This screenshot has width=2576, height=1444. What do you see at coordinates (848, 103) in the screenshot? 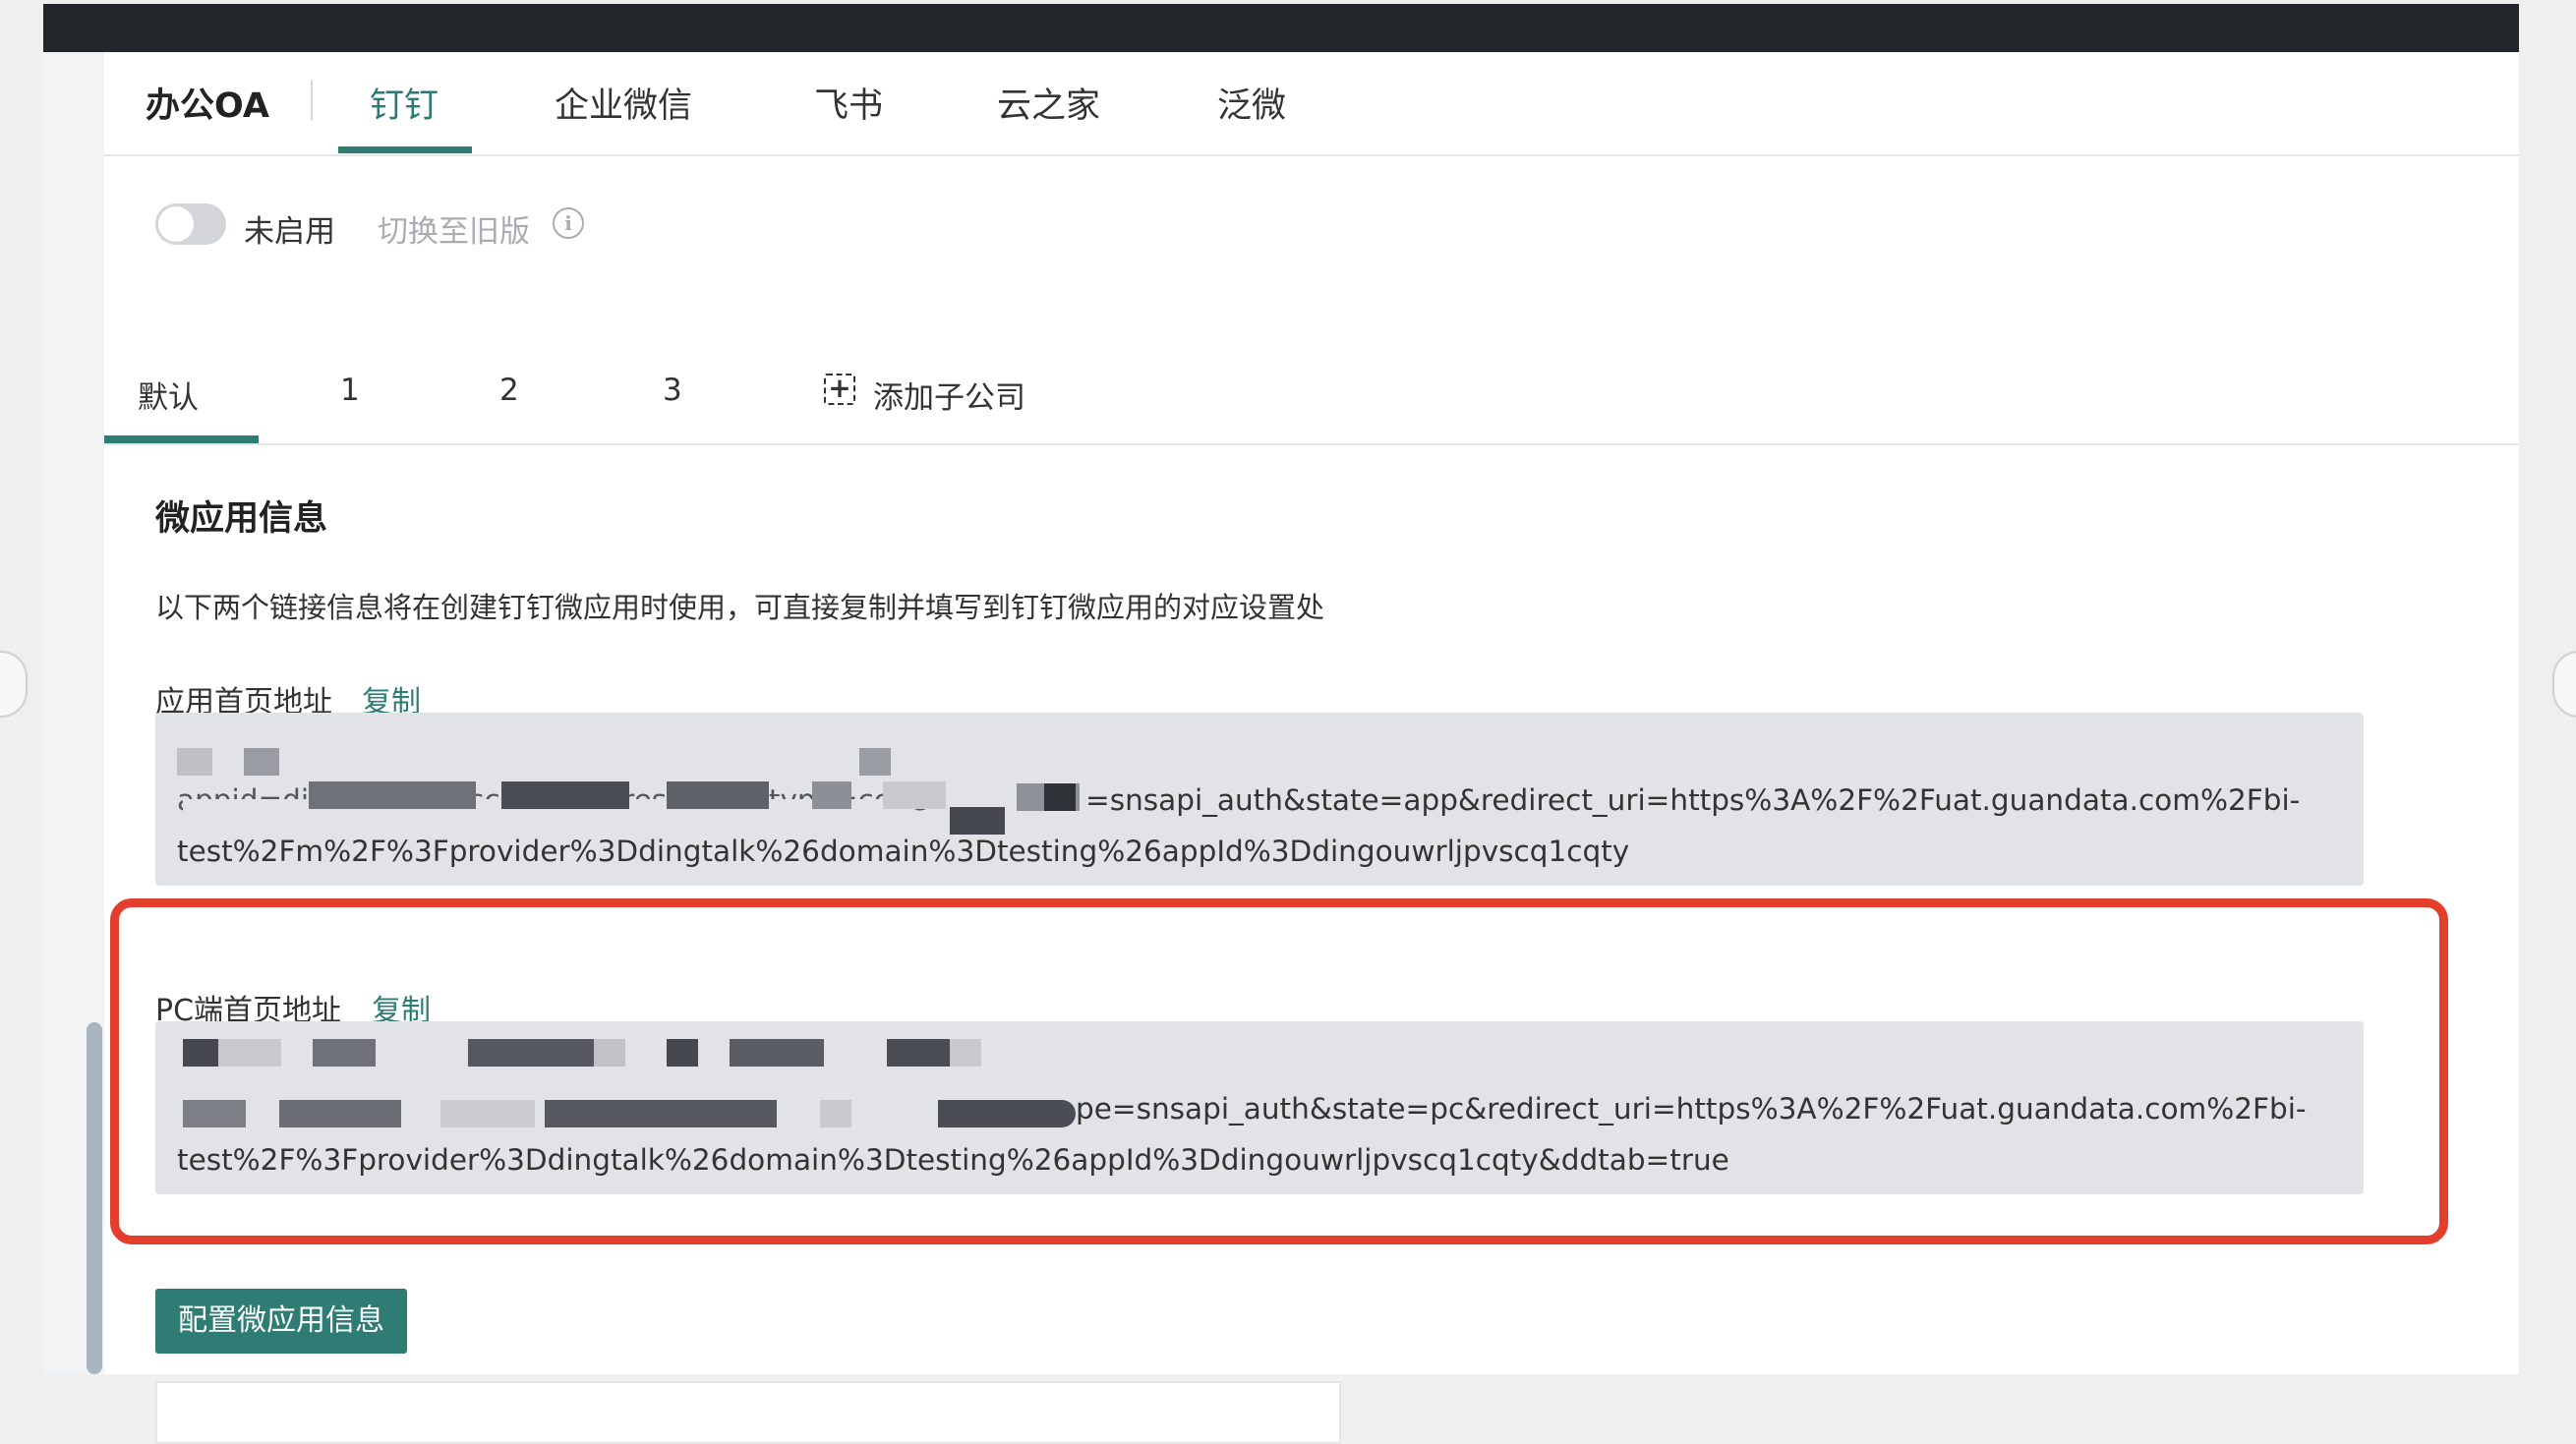
I see `tab-feishu: 飞书` at bounding box center [848, 103].